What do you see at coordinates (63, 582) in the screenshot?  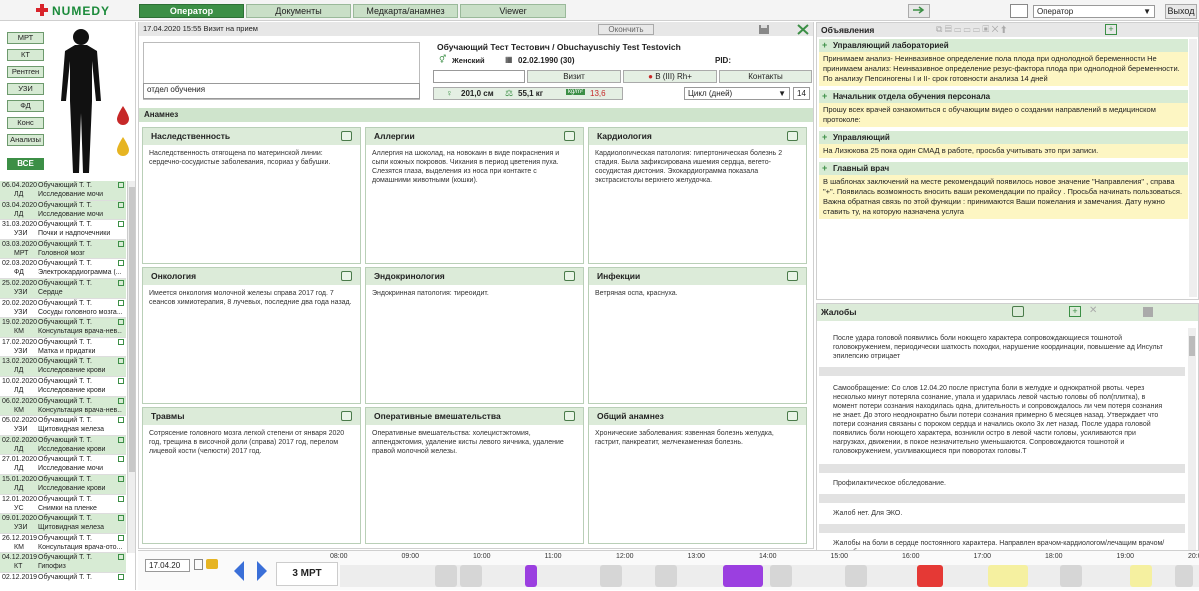 I see `history-item: 02.12.2019 Обучающий Т. Т.` at bounding box center [63, 582].